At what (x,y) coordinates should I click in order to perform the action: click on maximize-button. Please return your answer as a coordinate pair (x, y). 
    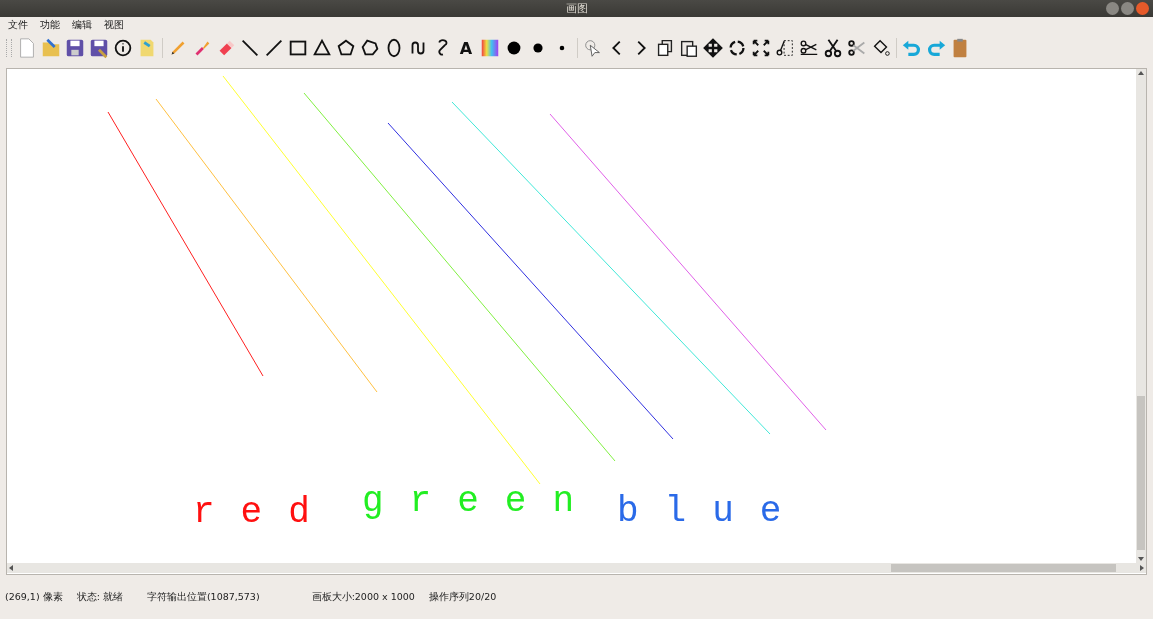
    Looking at the image, I should click on (1127, 8).